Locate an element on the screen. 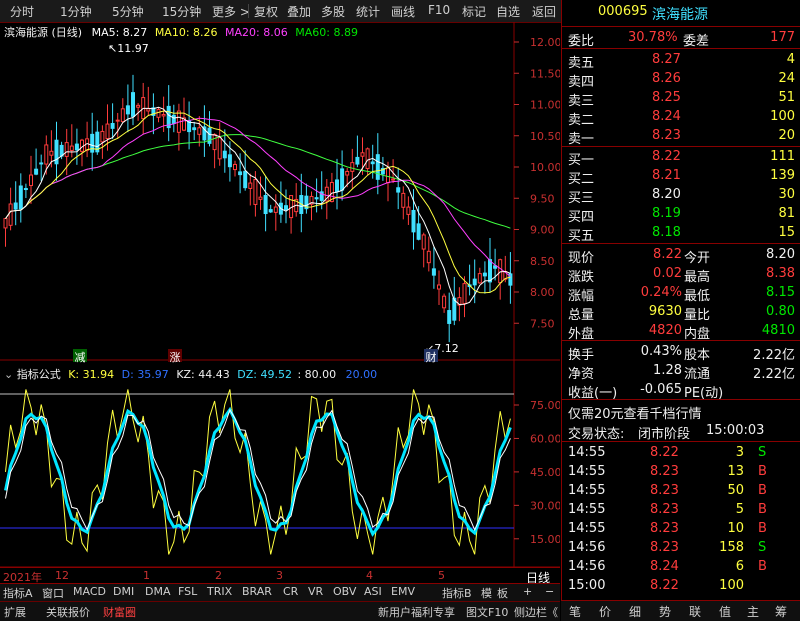 The height and width of the screenshot is (621, 800). ask-volume: 4 is located at coordinates (790, 59).